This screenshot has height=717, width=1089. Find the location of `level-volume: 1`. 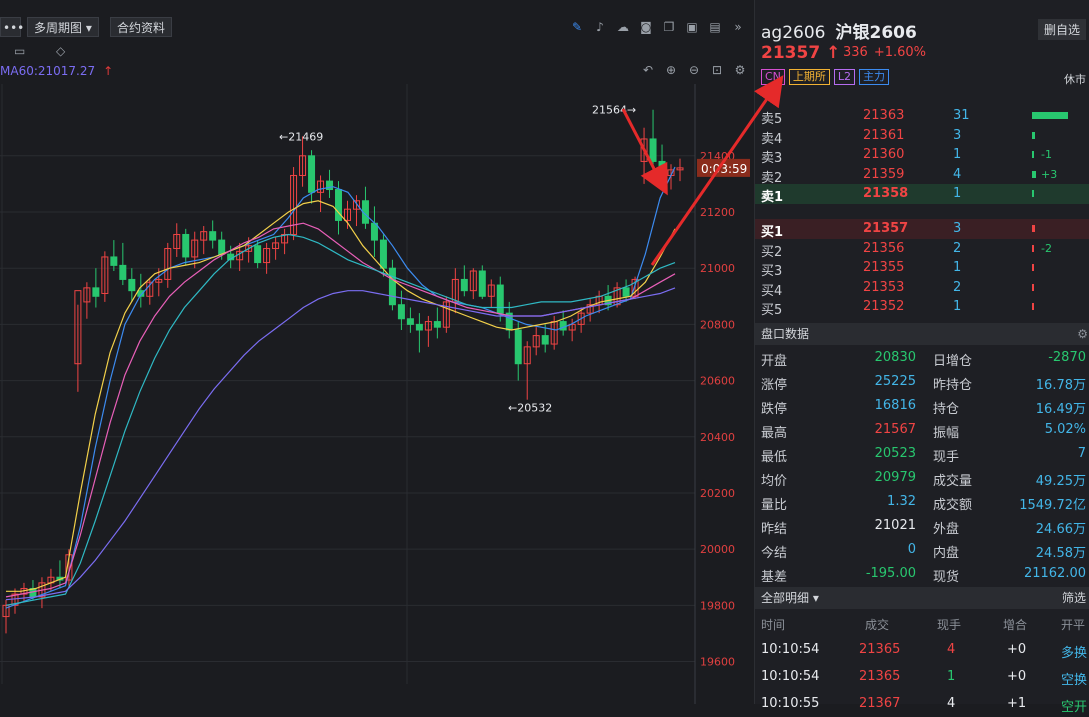

level-volume: 1 is located at coordinates (957, 193).